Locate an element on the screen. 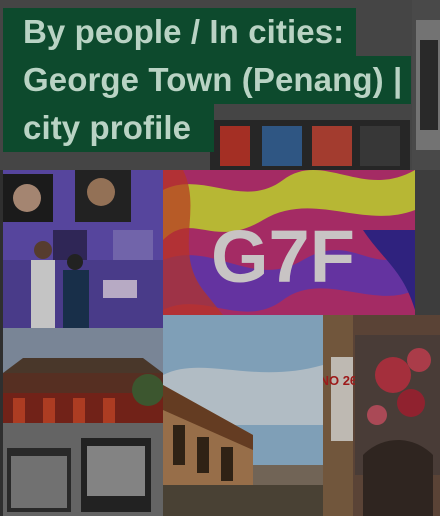  temple-tile is located at coordinates (83, 422).